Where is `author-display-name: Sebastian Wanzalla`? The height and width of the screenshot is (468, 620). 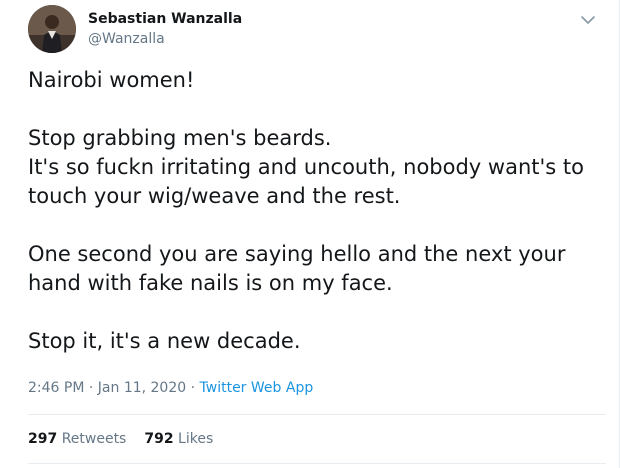
author-display-name: Sebastian Wanzalla is located at coordinates (165, 19).